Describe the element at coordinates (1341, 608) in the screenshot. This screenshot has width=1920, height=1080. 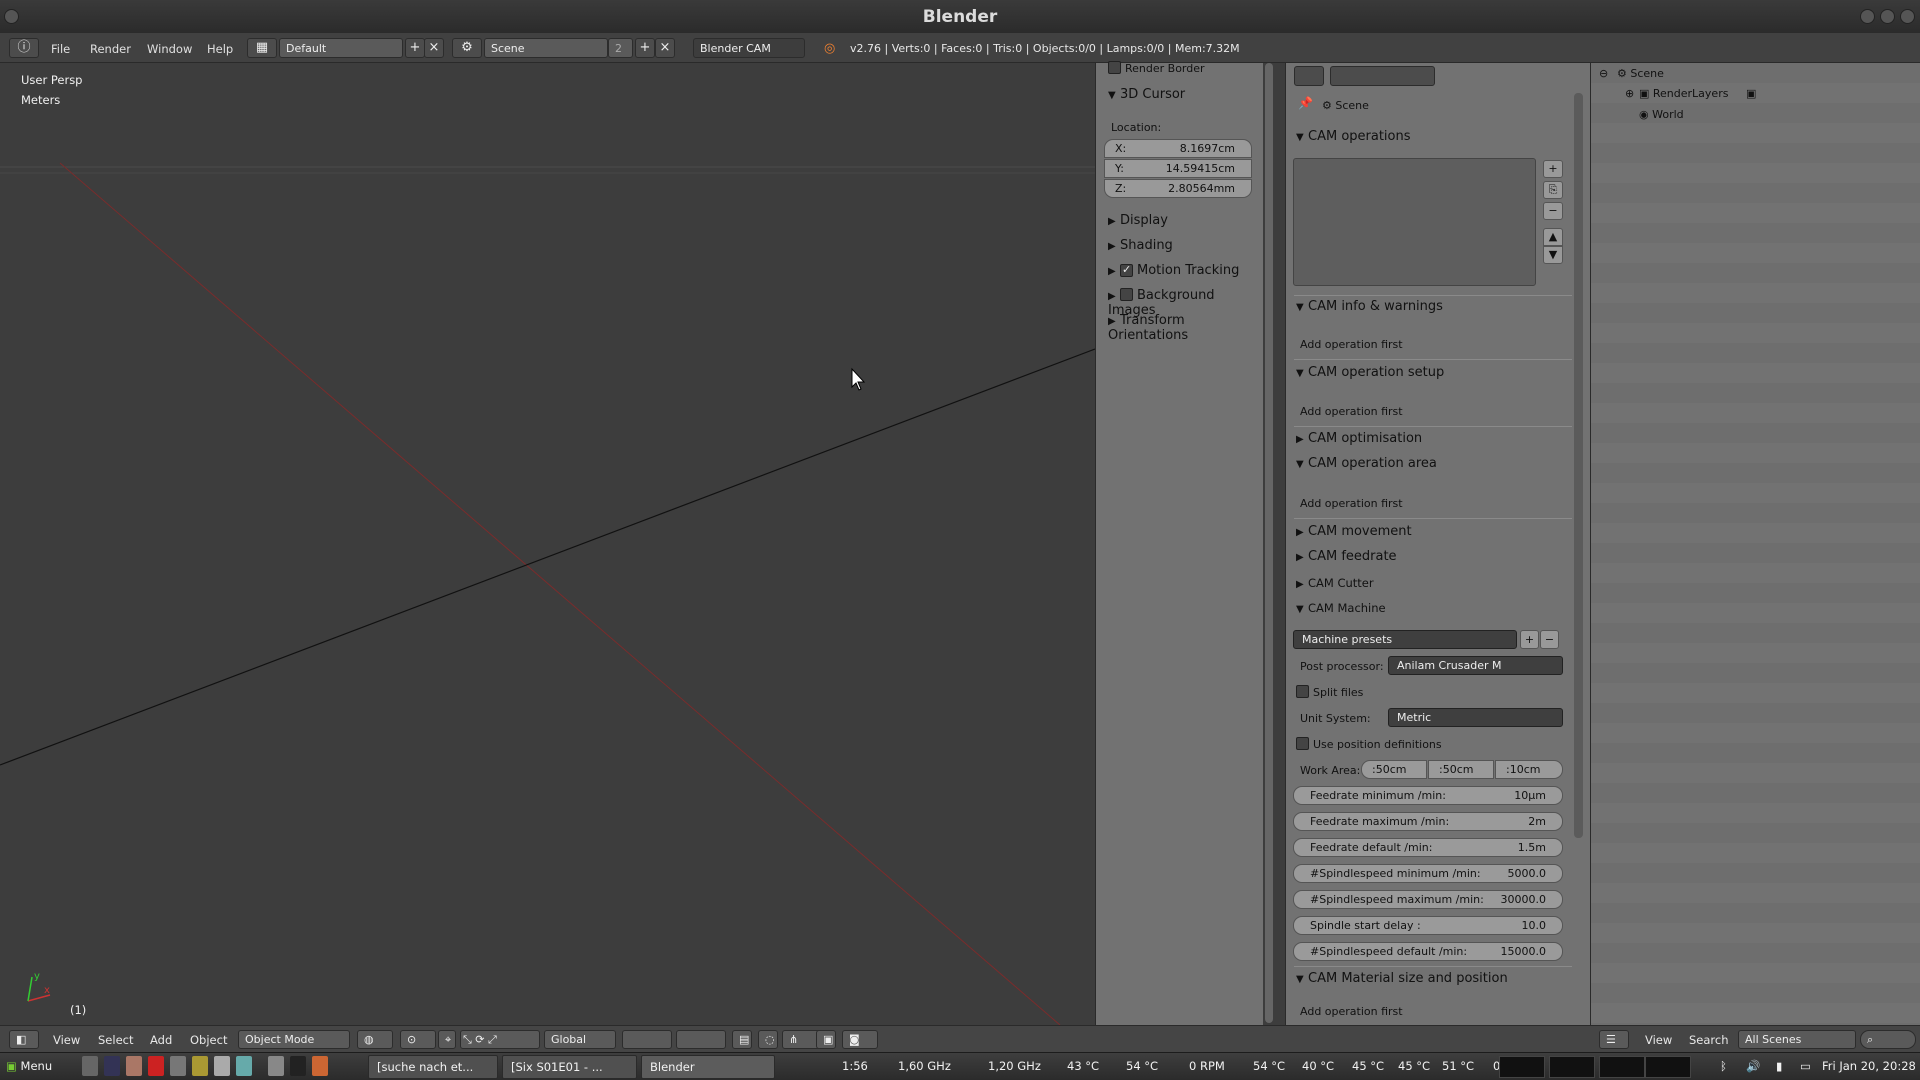
I see `panel-cam-machine: ▼ CAM Machine` at that location.